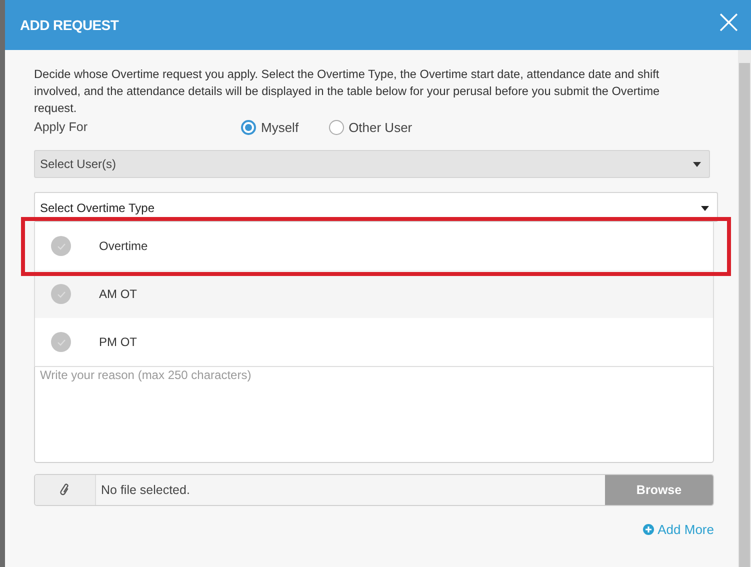 This screenshot has width=751, height=567. What do you see at coordinates (145, 490) in the screenshot?
I see `file-name: No file selected.` at bounding box center [145, 490].